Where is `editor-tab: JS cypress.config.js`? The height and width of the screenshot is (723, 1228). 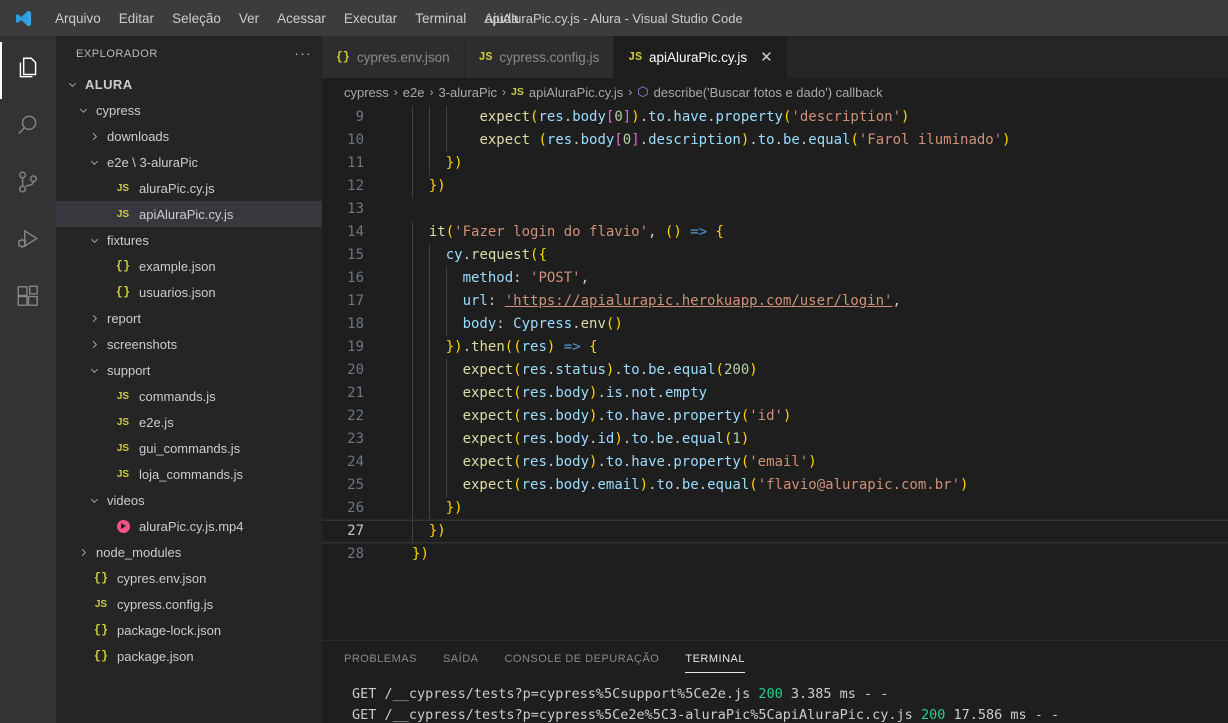 editor-tab: JS cypress.config.js is located at coordinates (539, 57).